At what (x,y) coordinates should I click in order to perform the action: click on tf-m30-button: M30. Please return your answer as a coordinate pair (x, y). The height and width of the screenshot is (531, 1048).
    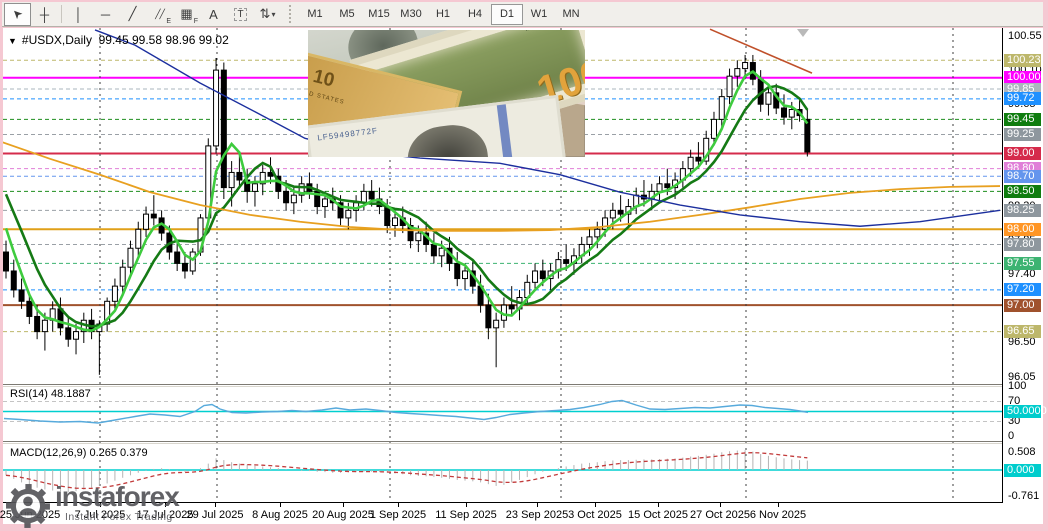
    Looking at the image, I should click on (411, 14).